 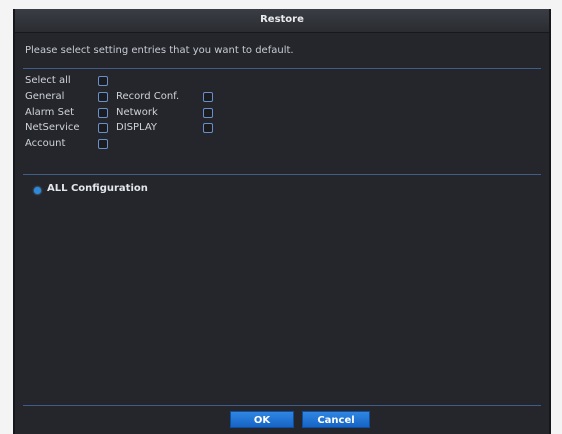 I want to click on alarm-set-checkbox, so click(x=103, y=113).